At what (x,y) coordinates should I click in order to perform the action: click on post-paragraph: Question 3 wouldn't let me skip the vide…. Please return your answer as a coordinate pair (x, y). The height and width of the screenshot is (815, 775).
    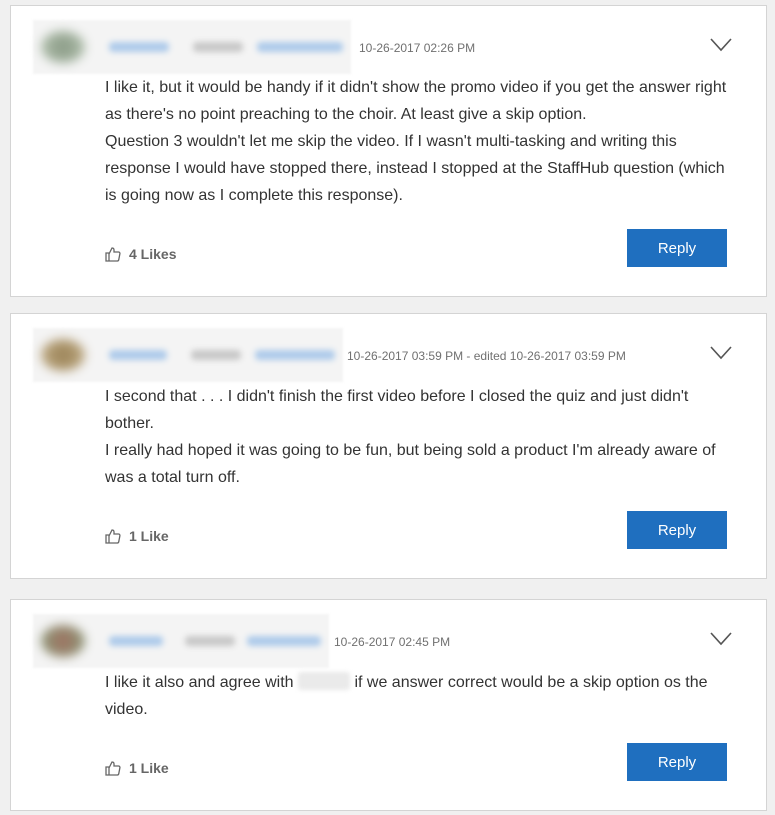
    Looking at the image, I should click on (415, 168).